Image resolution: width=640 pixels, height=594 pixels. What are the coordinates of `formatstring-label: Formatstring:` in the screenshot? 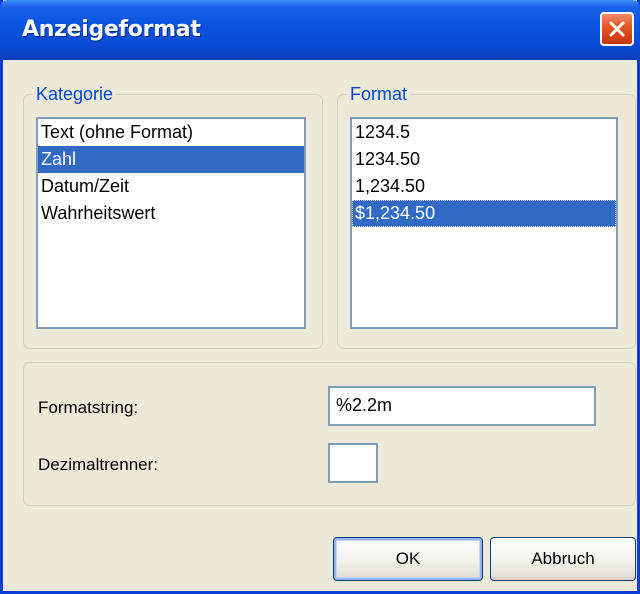 It's located at (88, 407).